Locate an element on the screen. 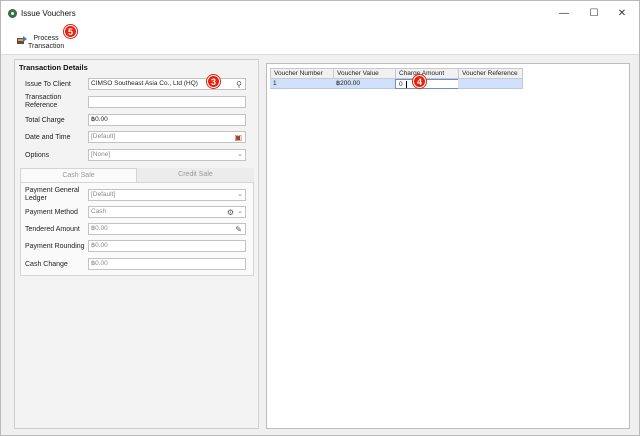 Image resolution: width=640 pixels, height=436 pixels. text-caret is located at coordinates (406, 84).